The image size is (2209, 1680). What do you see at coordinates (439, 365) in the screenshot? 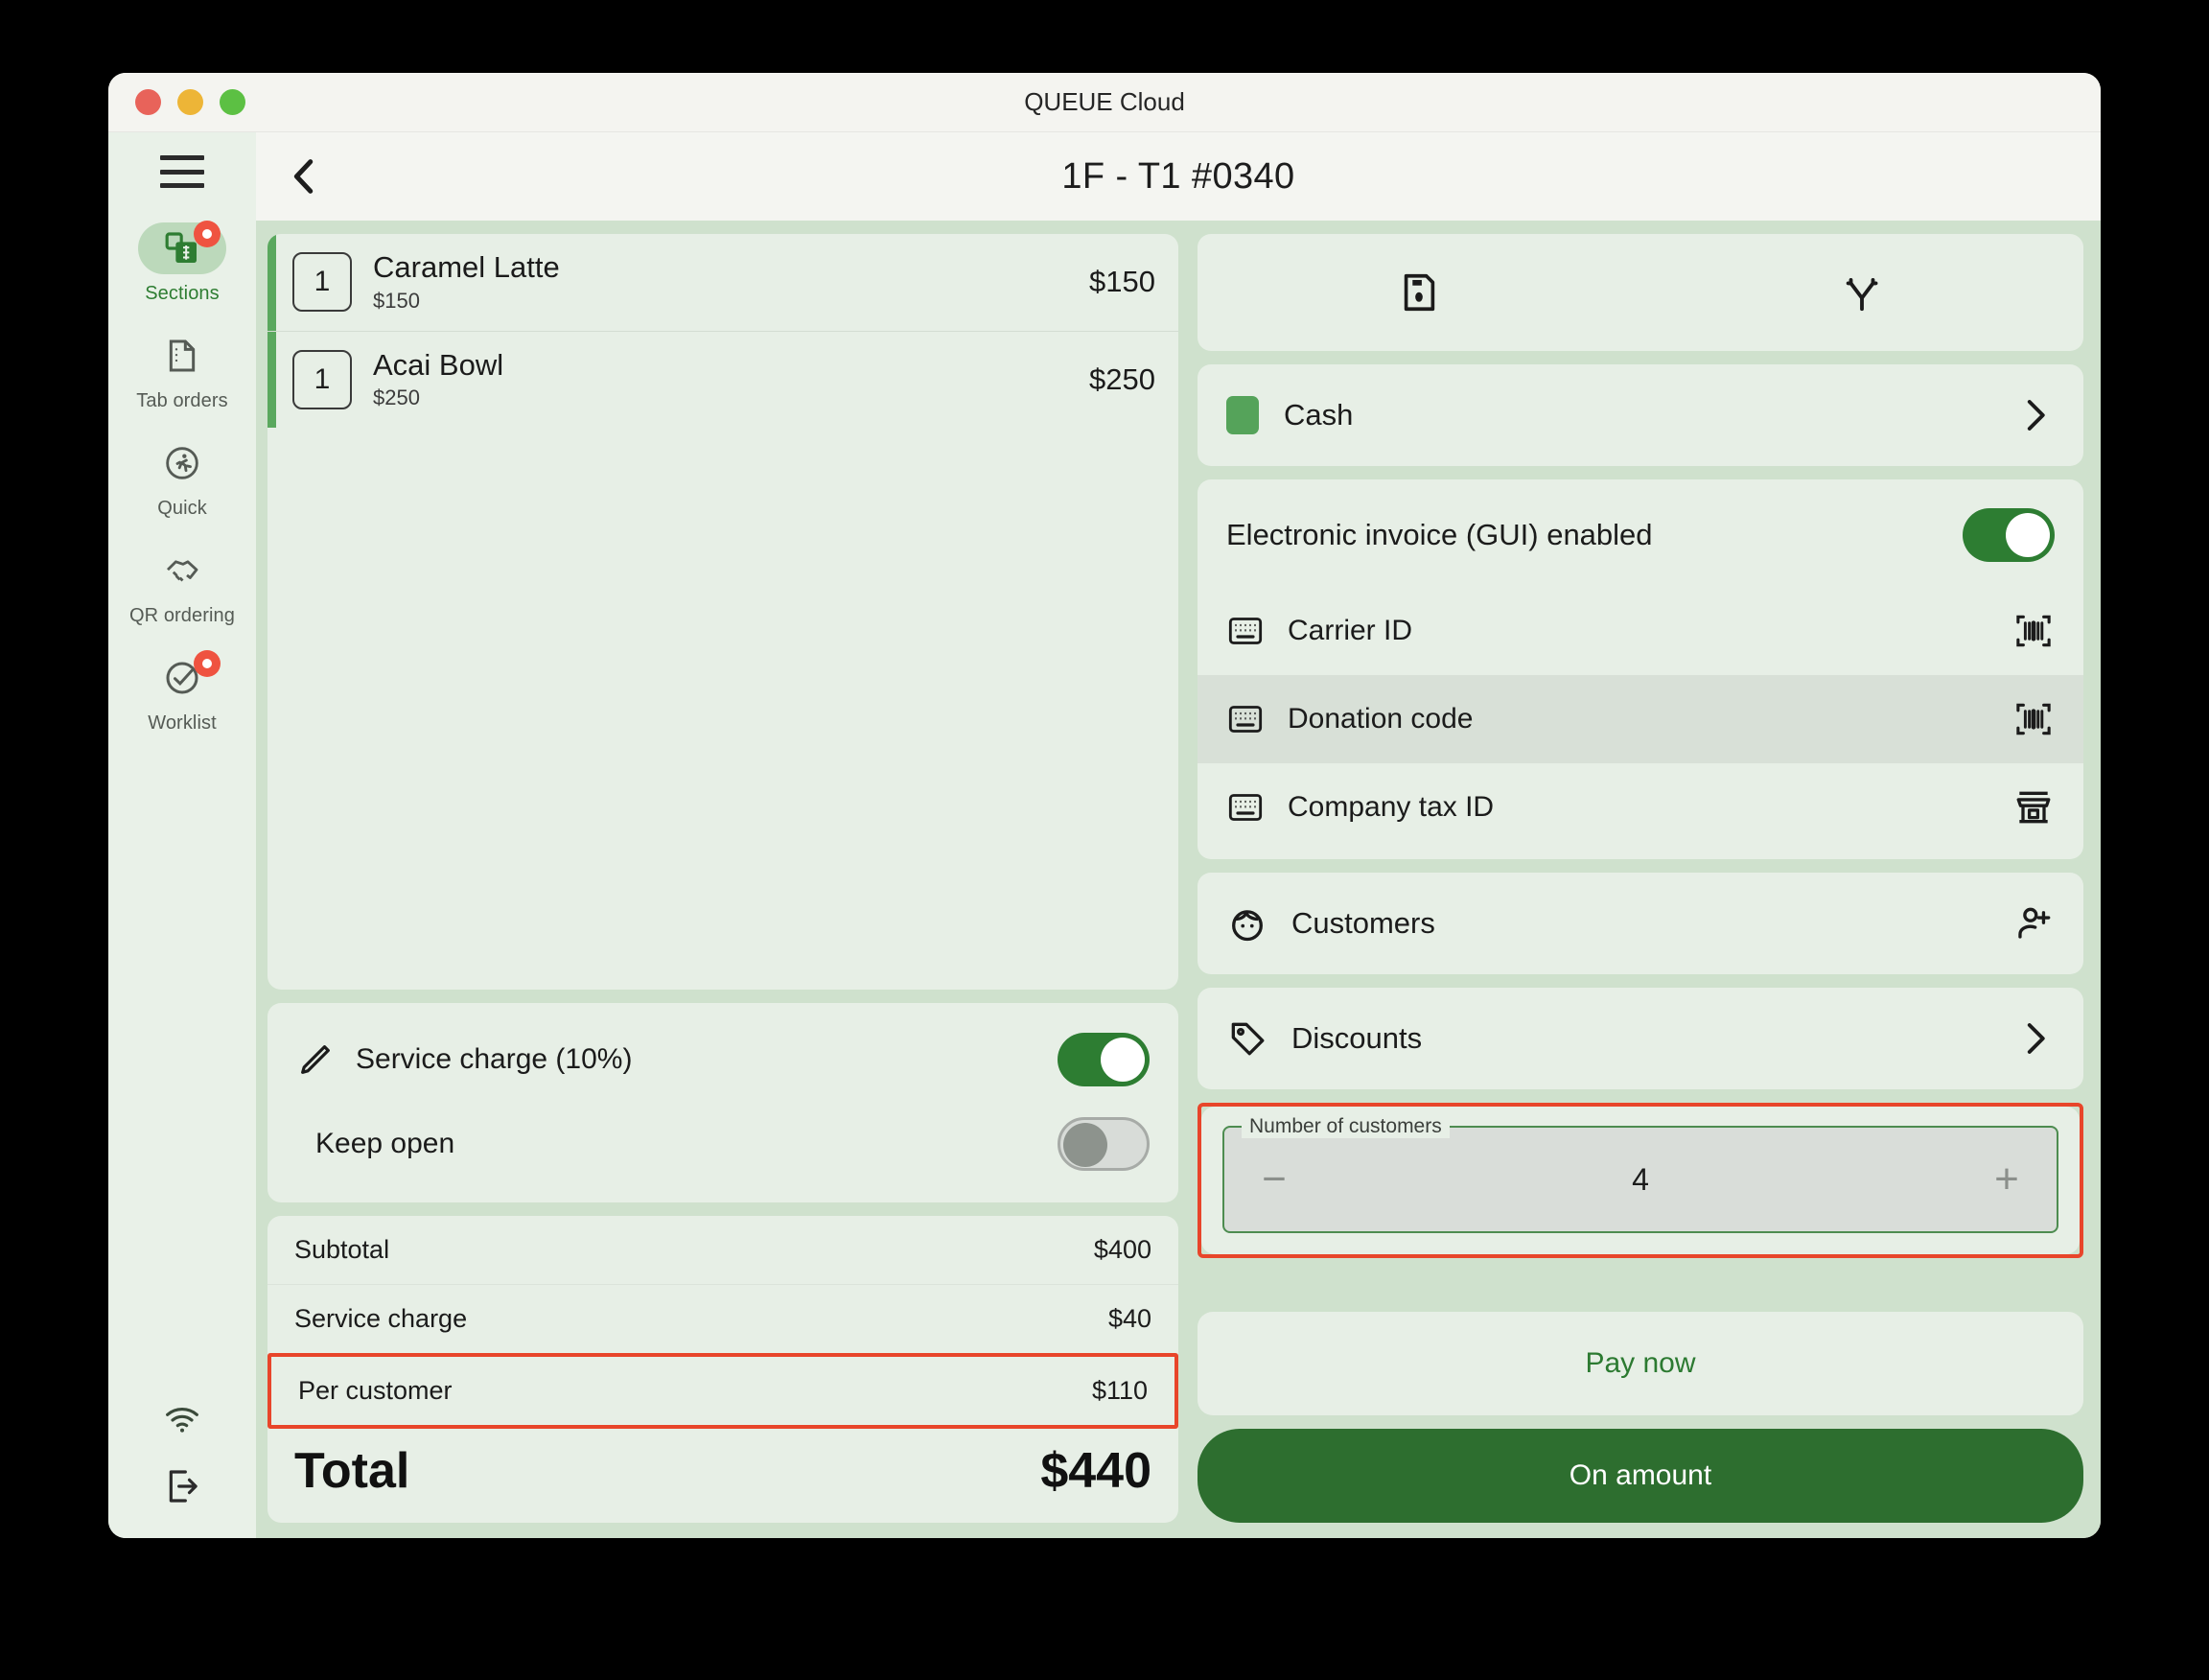
I see `item-name: Acai Bowl` at bounding box center [439, 365].